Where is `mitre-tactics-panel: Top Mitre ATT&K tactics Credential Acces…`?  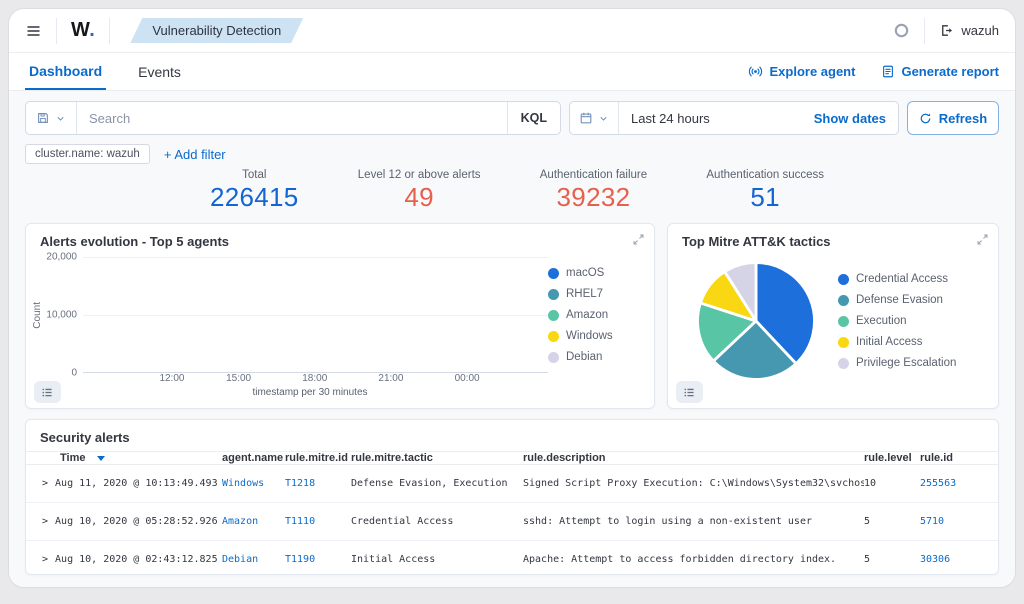 mitre-tactics-panel: Top Mitre ATT&K tactics Credential Acces… is located at coordinates (833, 316).